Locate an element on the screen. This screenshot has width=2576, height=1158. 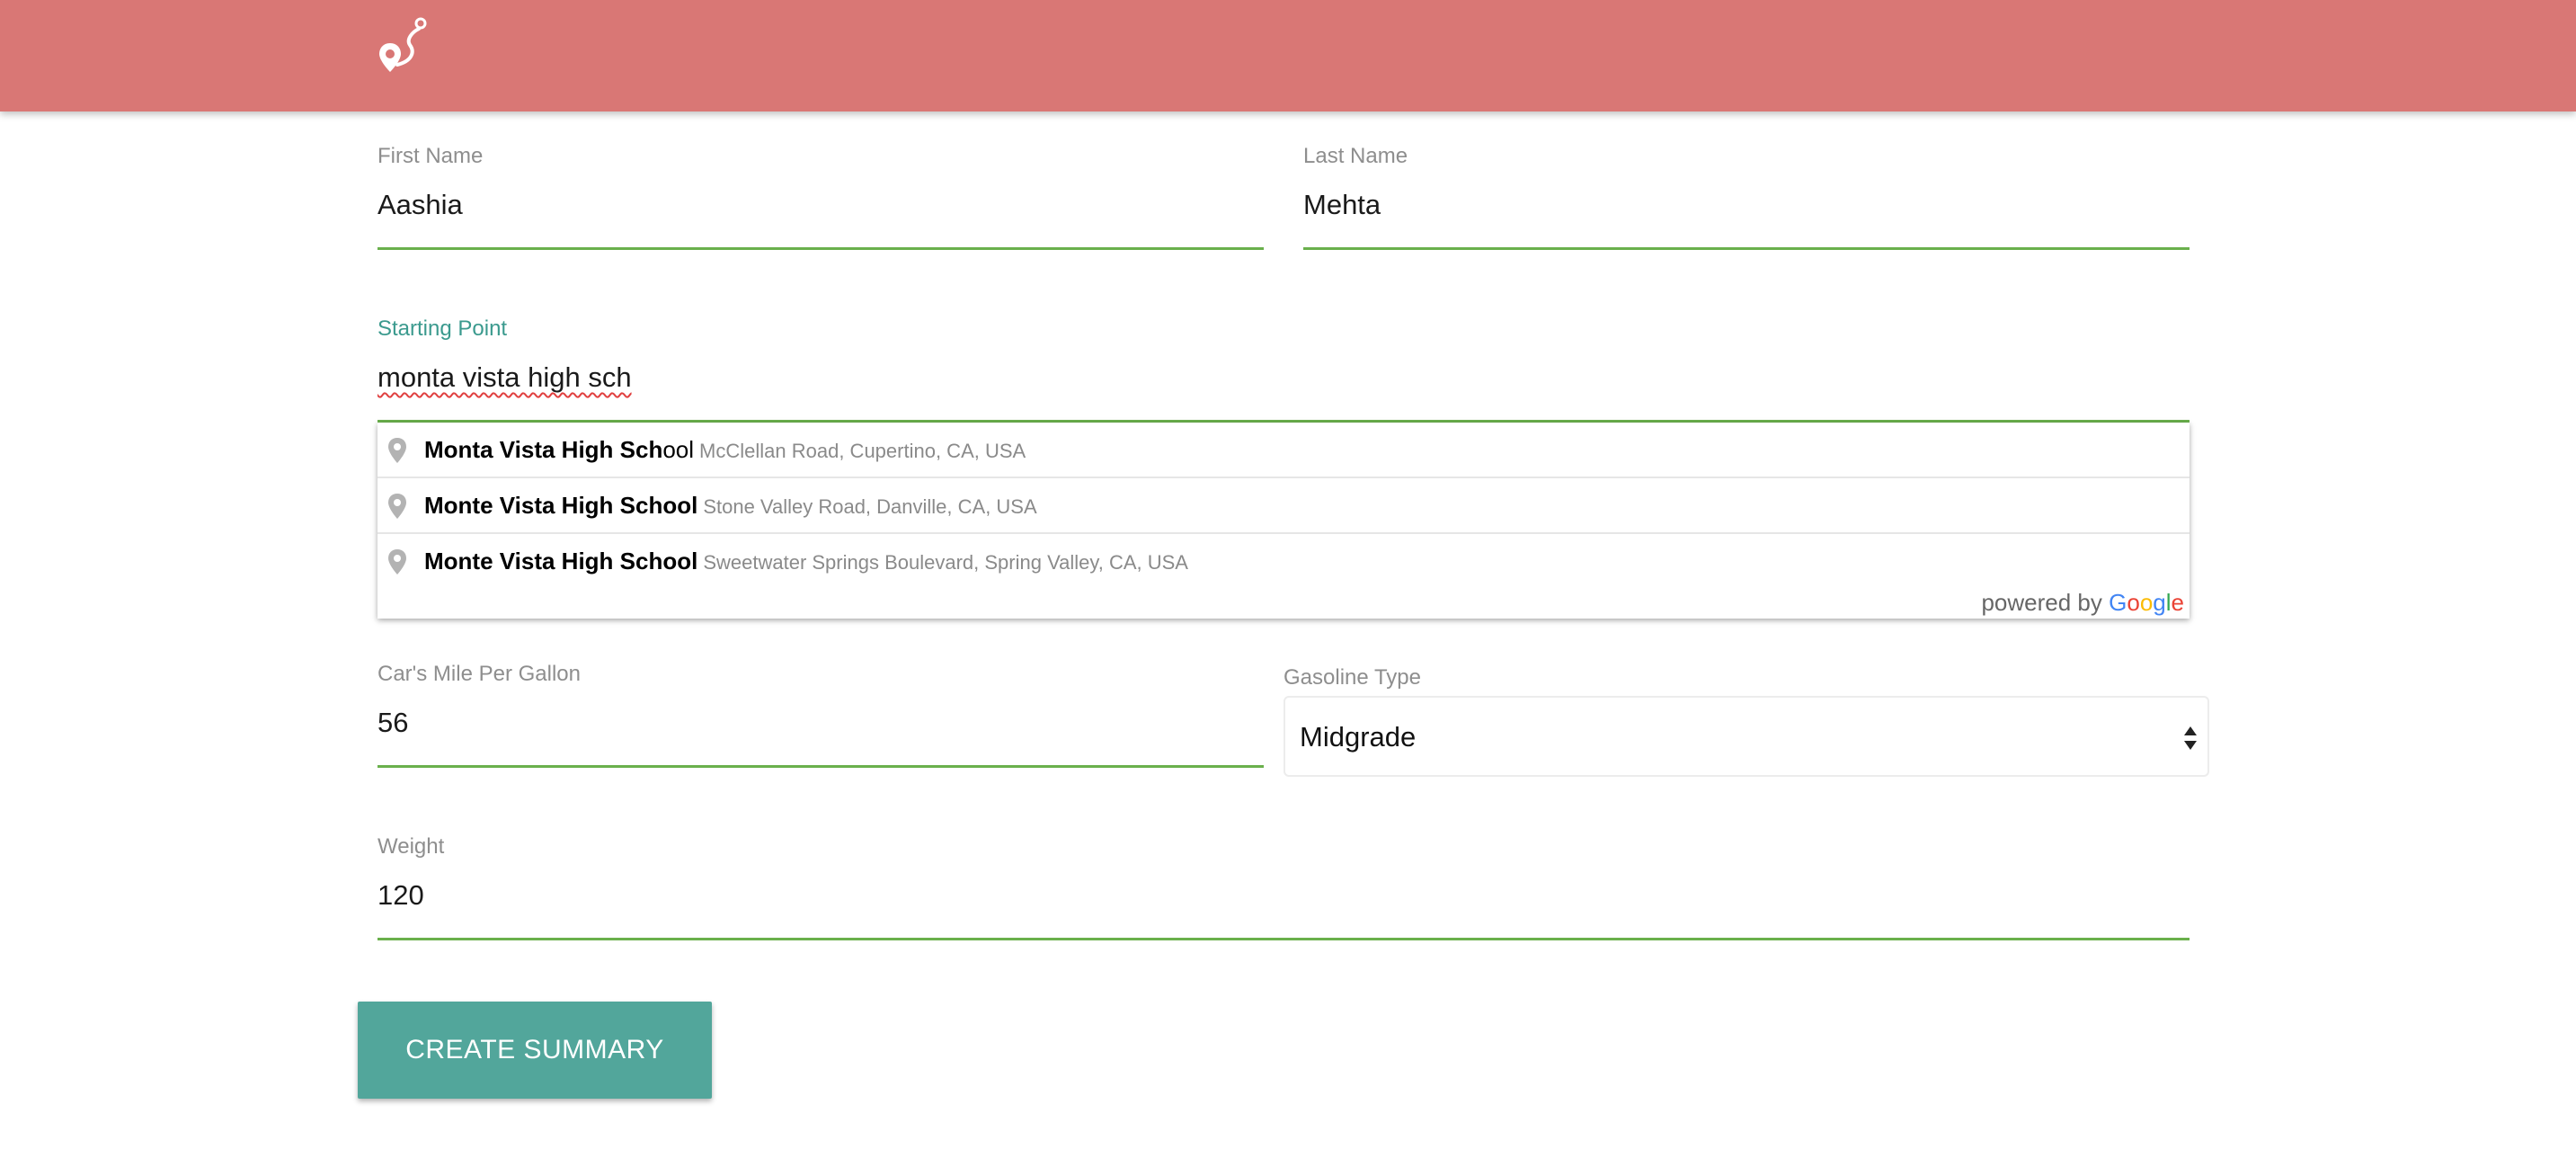
app-header is located at coordinates (1288, 55).